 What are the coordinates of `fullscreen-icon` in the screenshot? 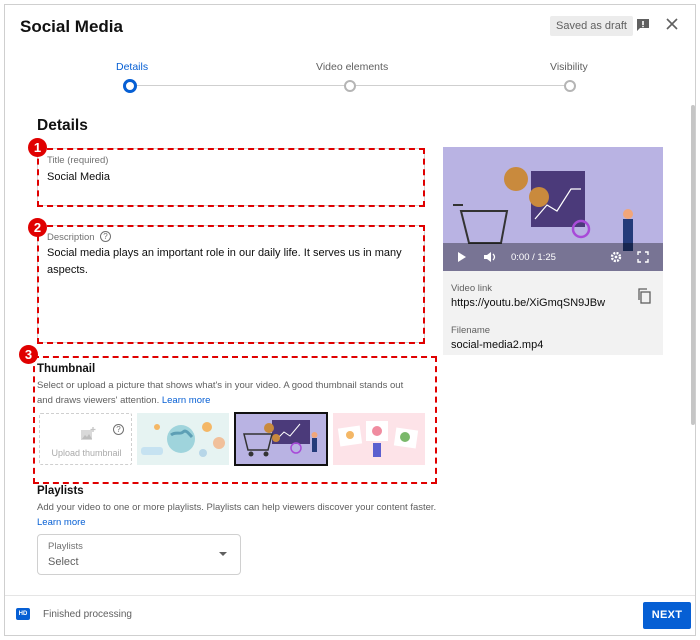 It's located at (643, 257).